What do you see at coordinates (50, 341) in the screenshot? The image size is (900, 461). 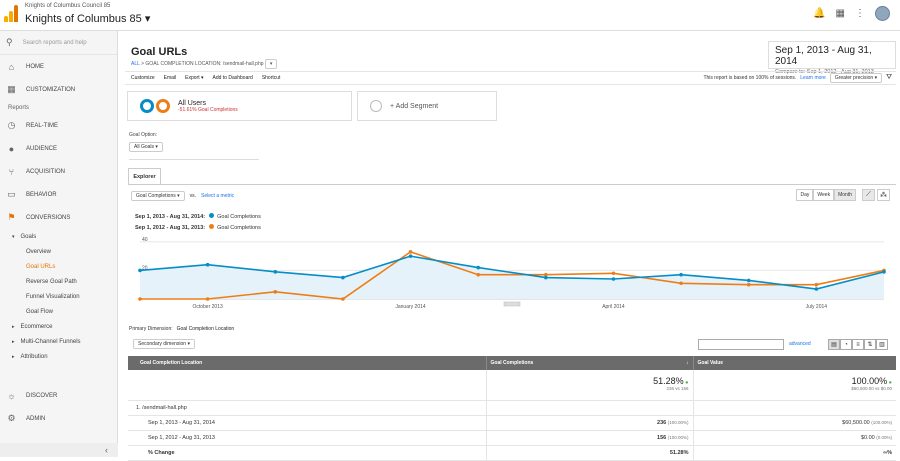 I see `nav-mcf-label: Multi-Channel Funnels` at bounding box center [50, 341].